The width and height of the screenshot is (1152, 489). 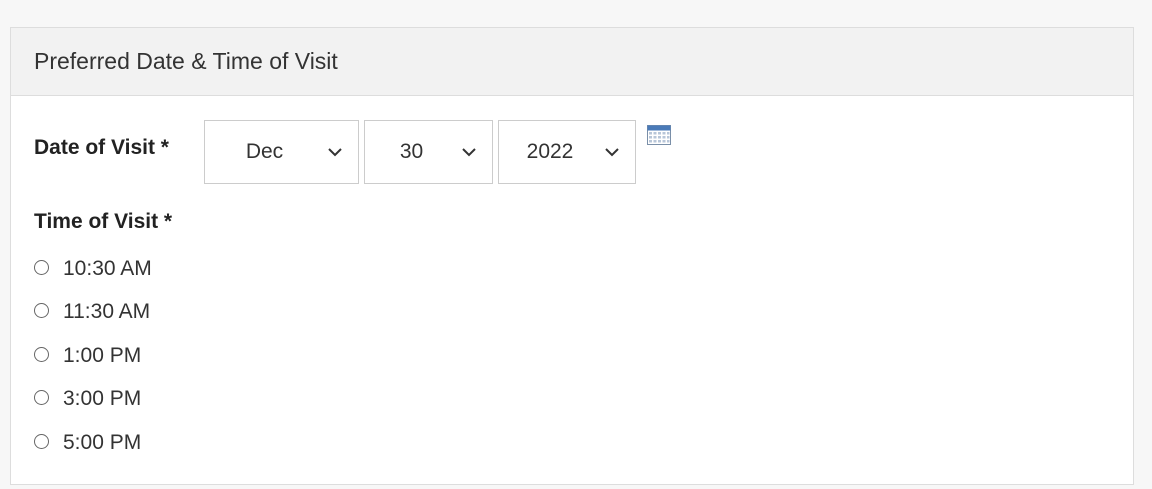 I want to click on year-select-value: 2022, so click(x=550, y=151).